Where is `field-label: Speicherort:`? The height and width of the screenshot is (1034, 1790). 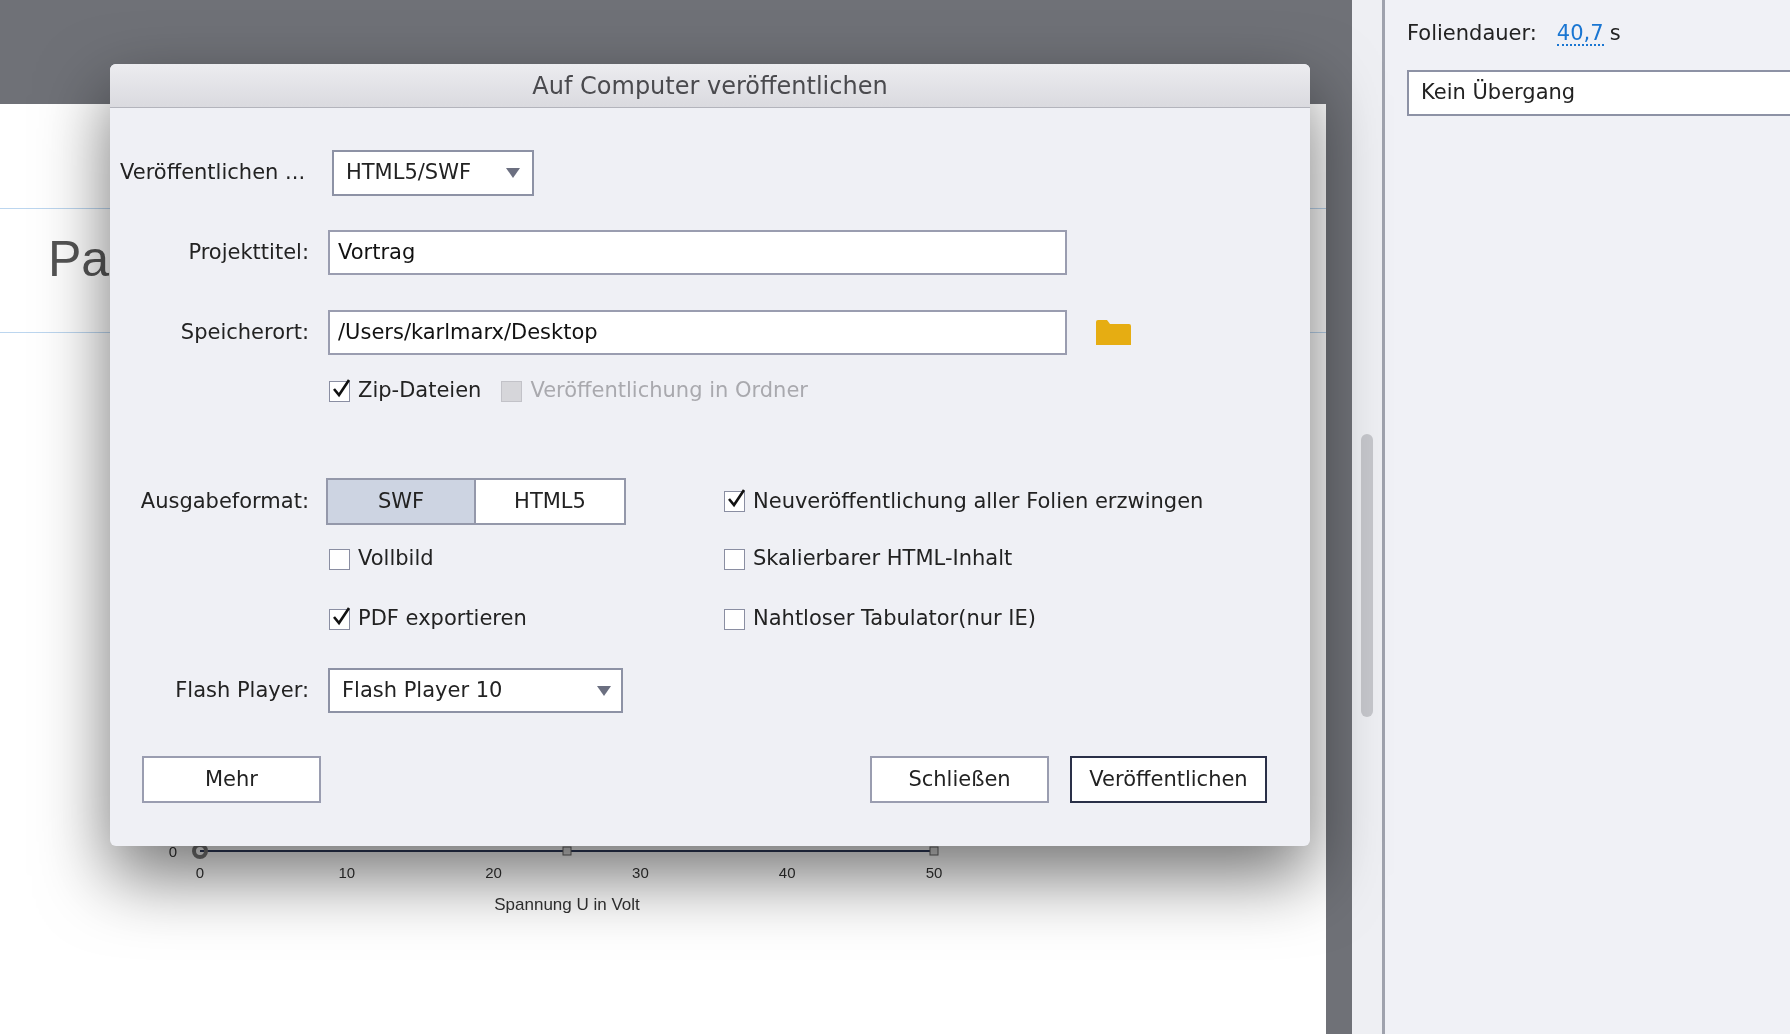
field-label: Speicherort: is located at coordinates (244, 332).